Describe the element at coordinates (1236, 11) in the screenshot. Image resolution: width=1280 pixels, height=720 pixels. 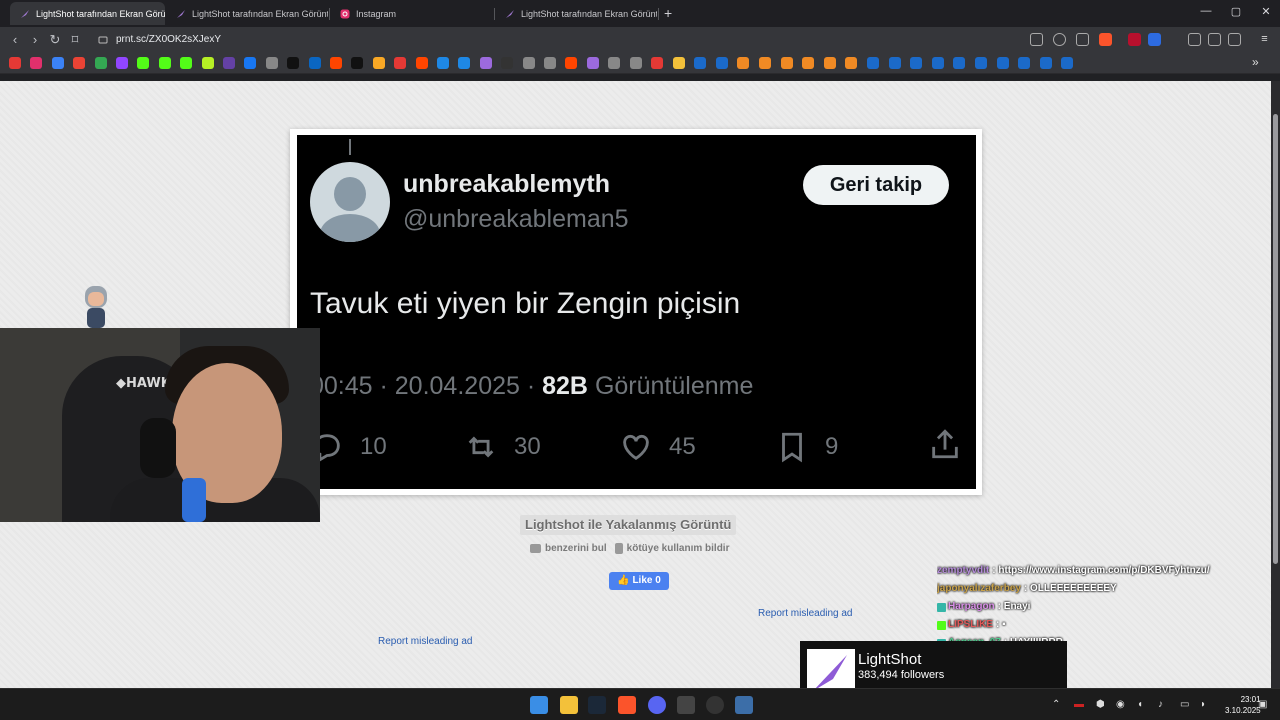
I see `maximize-button: ▢` at that location.